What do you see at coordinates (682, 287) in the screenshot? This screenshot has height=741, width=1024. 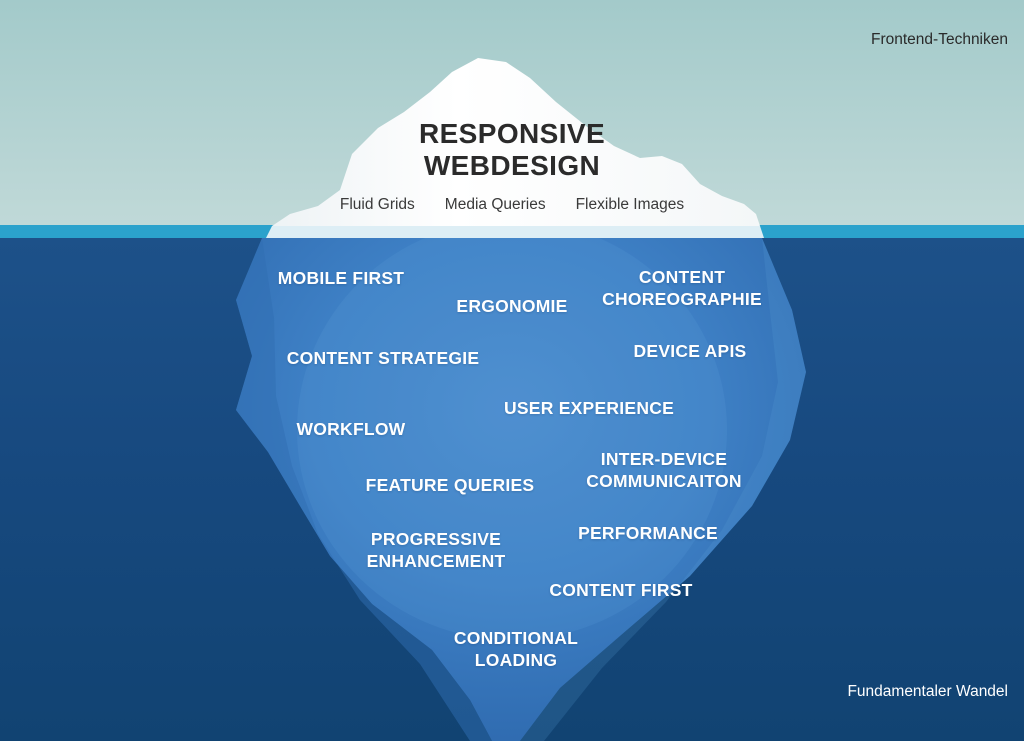 I see `below-water-label: CONTENT CHOREOGRAPHIE` at bounding box center [682, 287].